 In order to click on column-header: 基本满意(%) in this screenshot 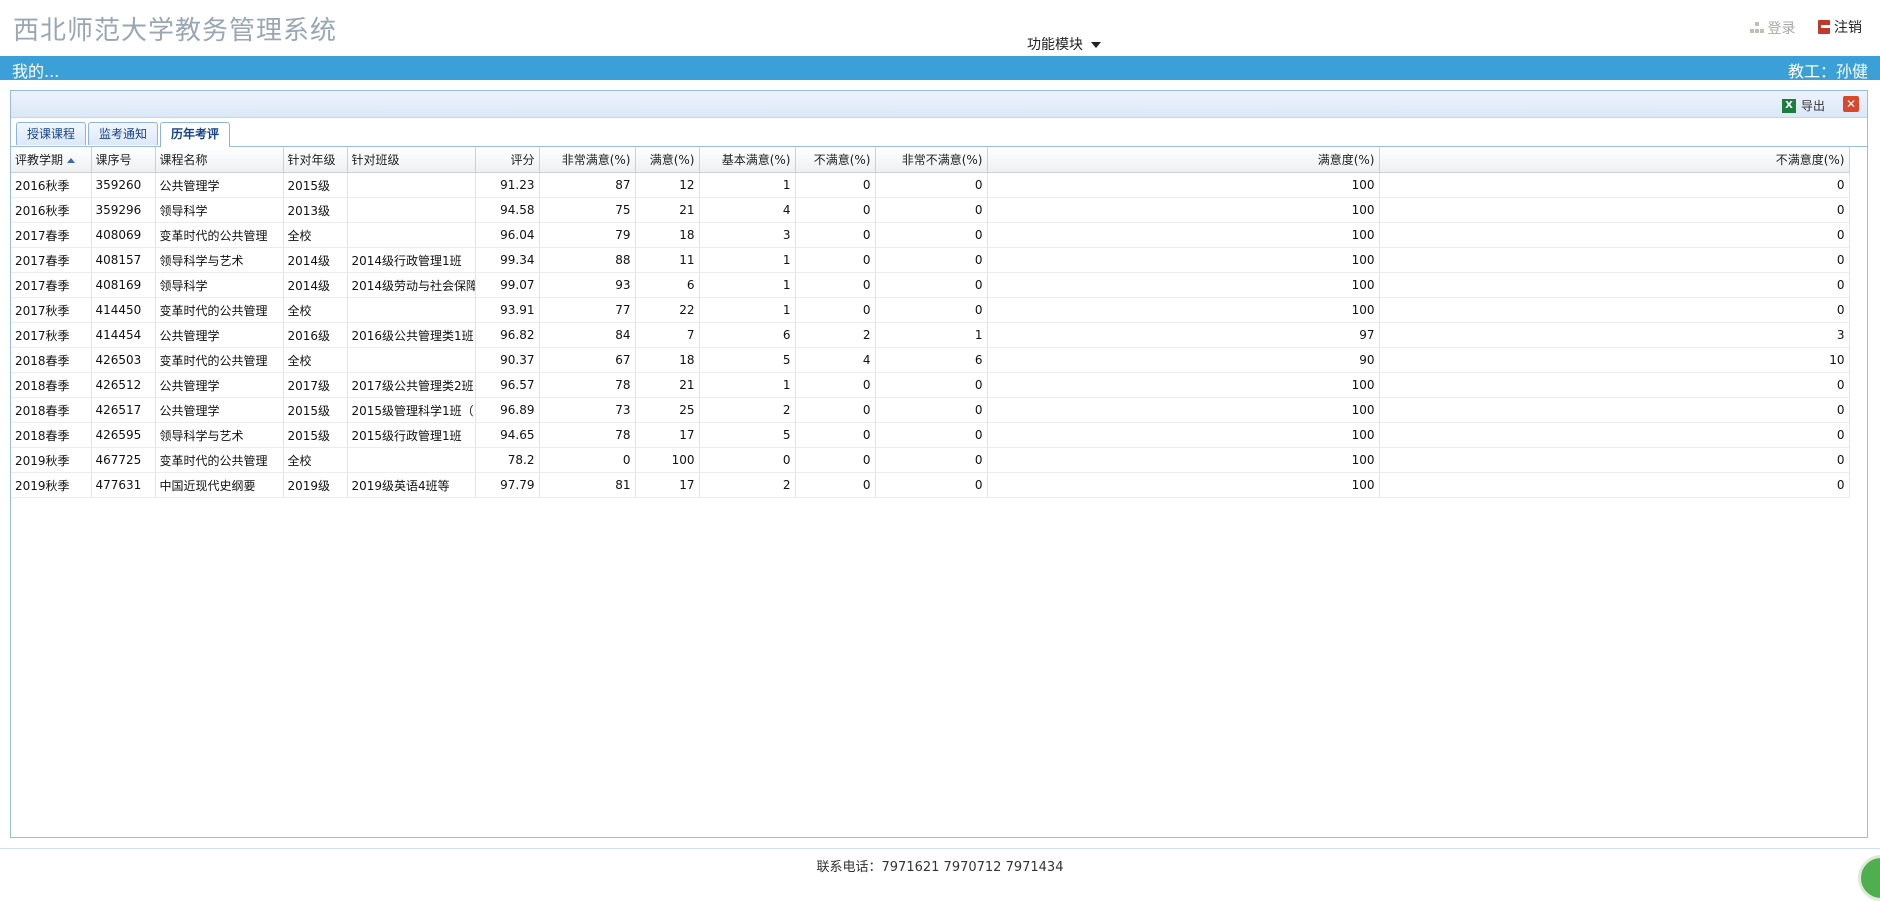, I will do `click(747, 160)`.